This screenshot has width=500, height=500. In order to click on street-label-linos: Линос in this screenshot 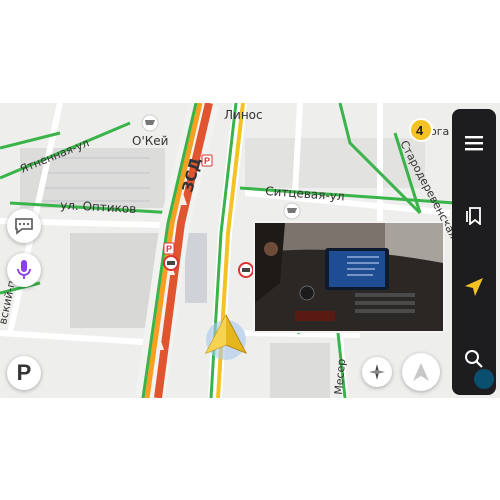, I will do `click(243, 115)`.